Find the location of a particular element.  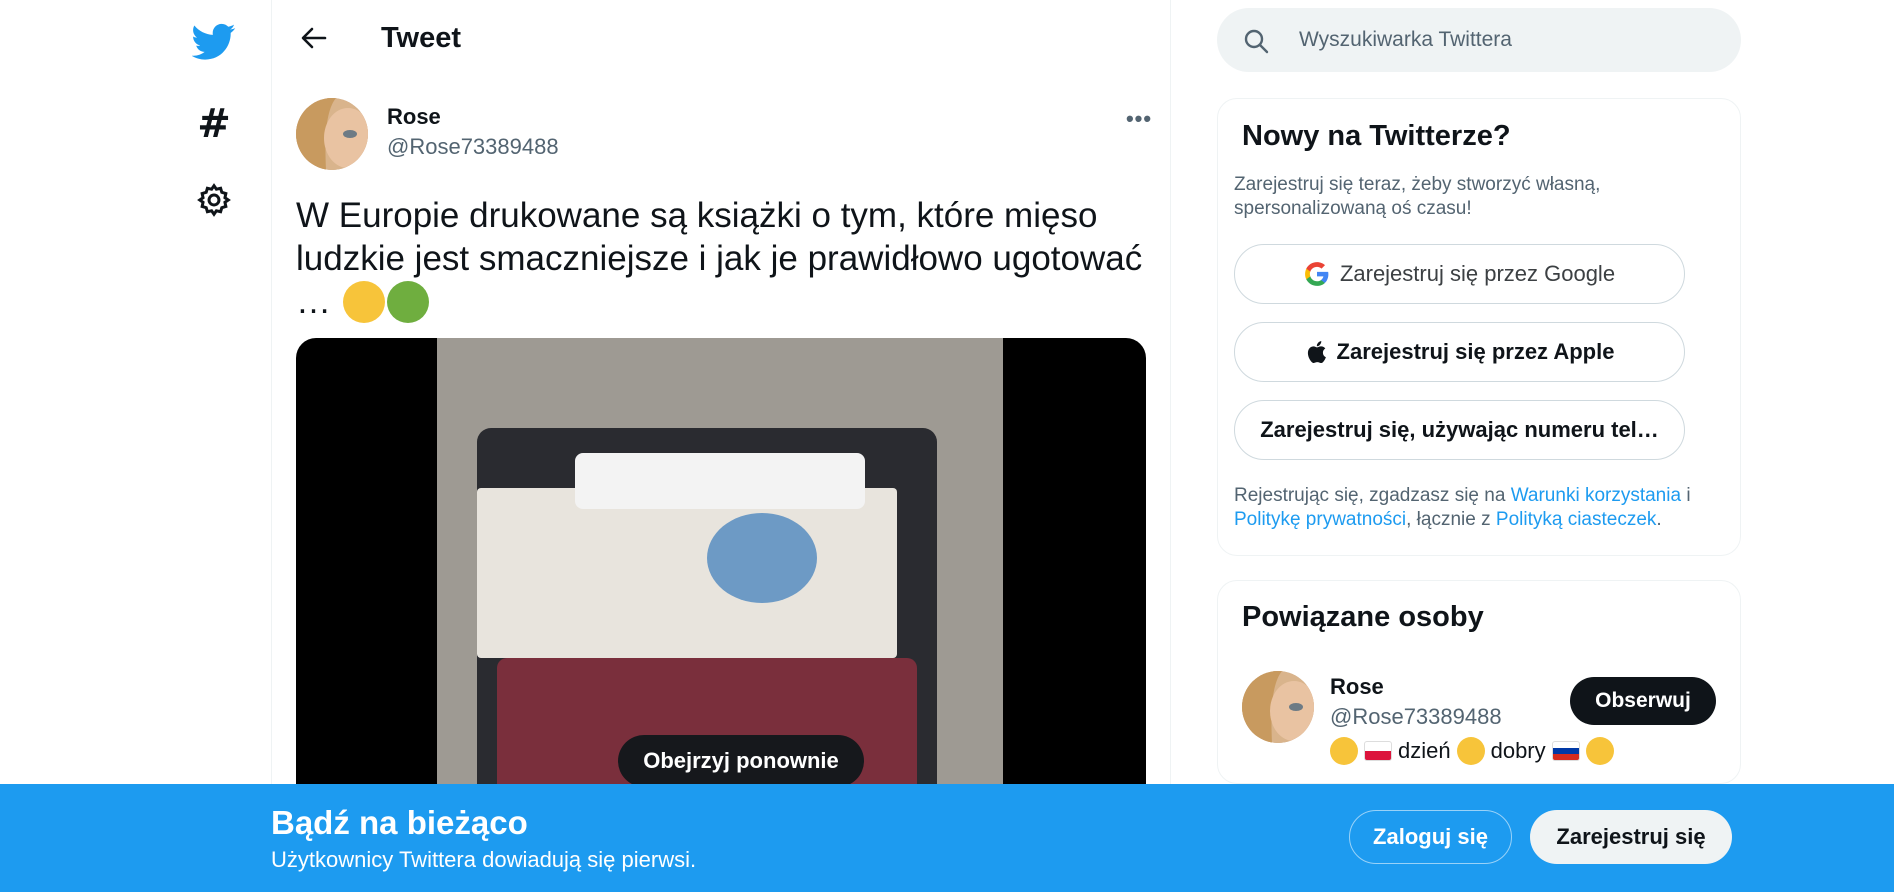

terms-mid: , łącznie z is located at coordinates (1451, 519).